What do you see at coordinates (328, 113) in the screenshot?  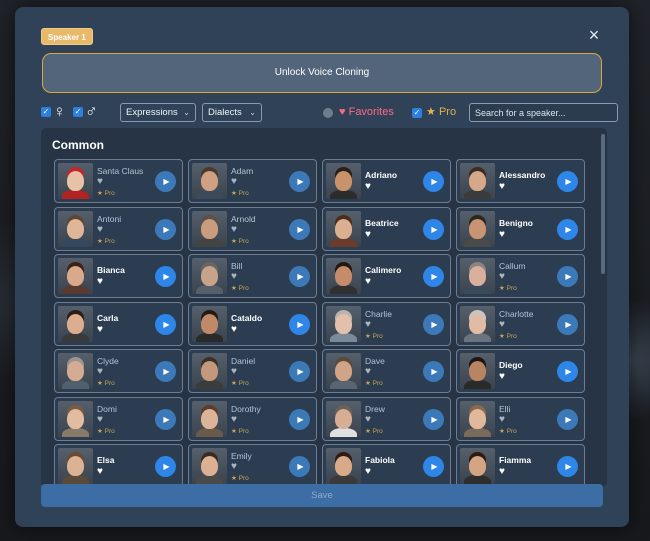 I see `favorites-toggle` at bounding box center [328, 113].